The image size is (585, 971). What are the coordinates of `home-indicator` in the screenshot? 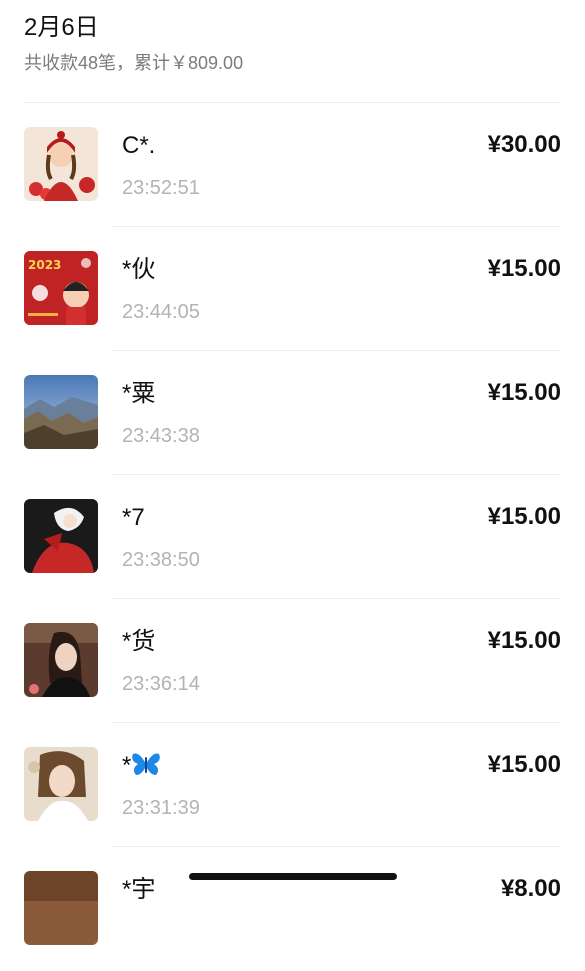 It's located at (293, 876).